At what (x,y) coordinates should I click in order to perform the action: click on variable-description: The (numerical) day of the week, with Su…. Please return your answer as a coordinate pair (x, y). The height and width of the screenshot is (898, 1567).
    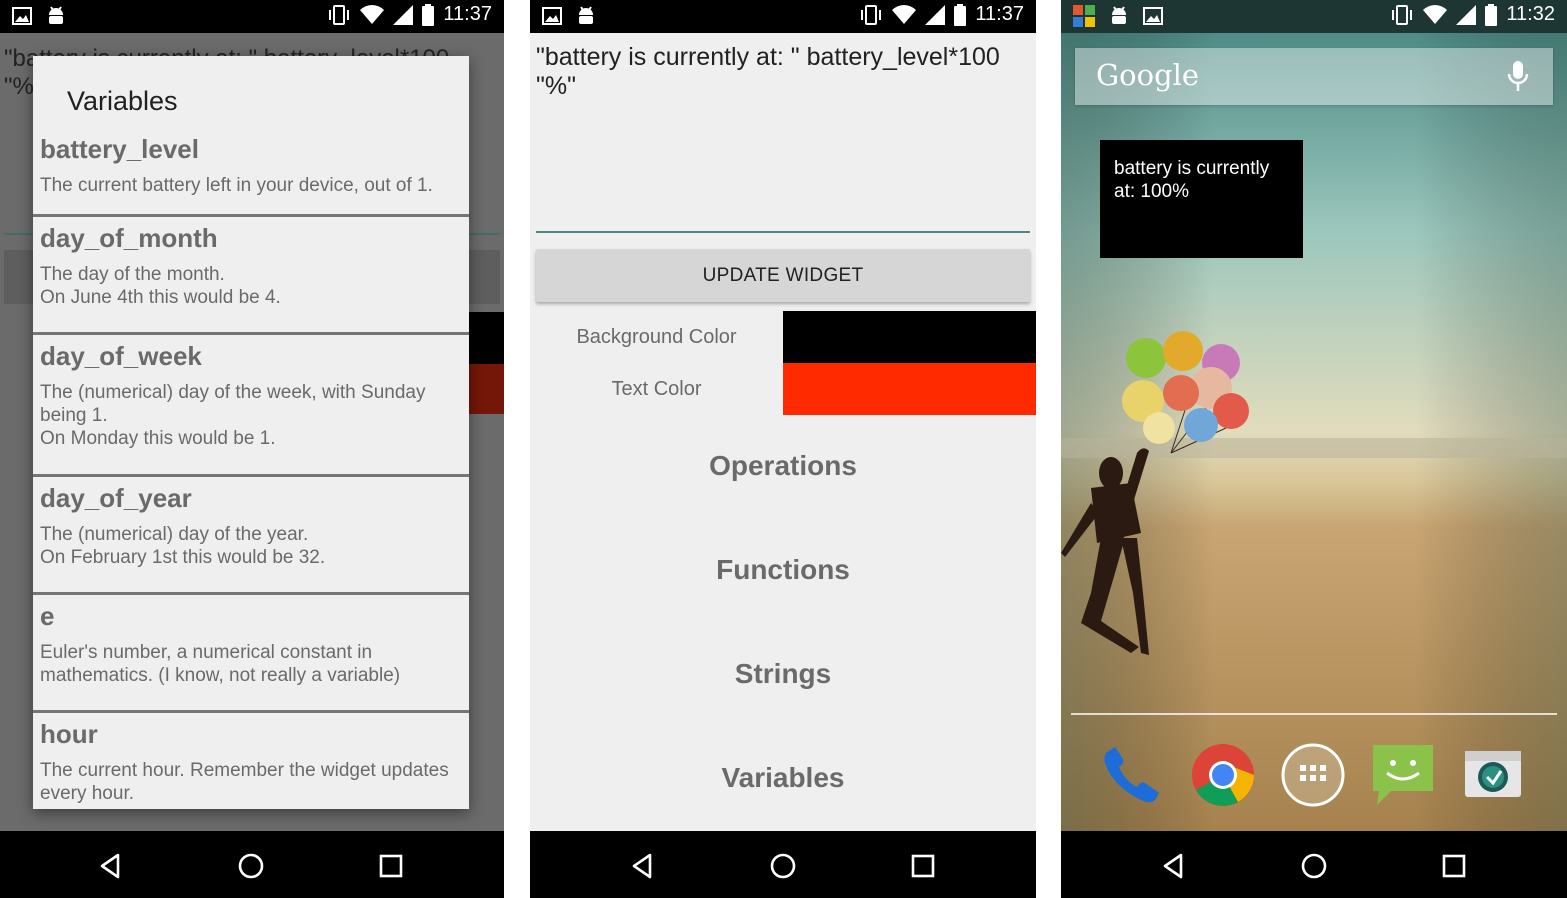
    Looking at the image, I should click on (233, 415).